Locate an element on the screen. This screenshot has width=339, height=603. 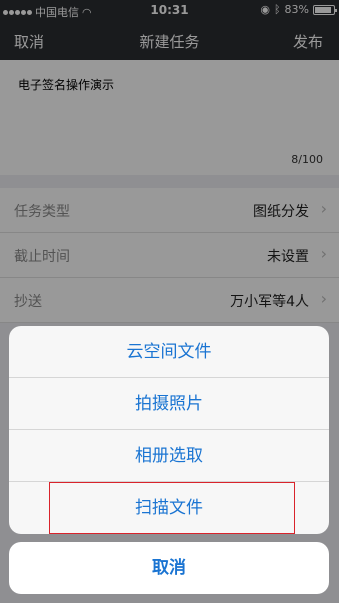
sheet-item-take-photo: 拍摄照片 is located at coordinates (169, 404).